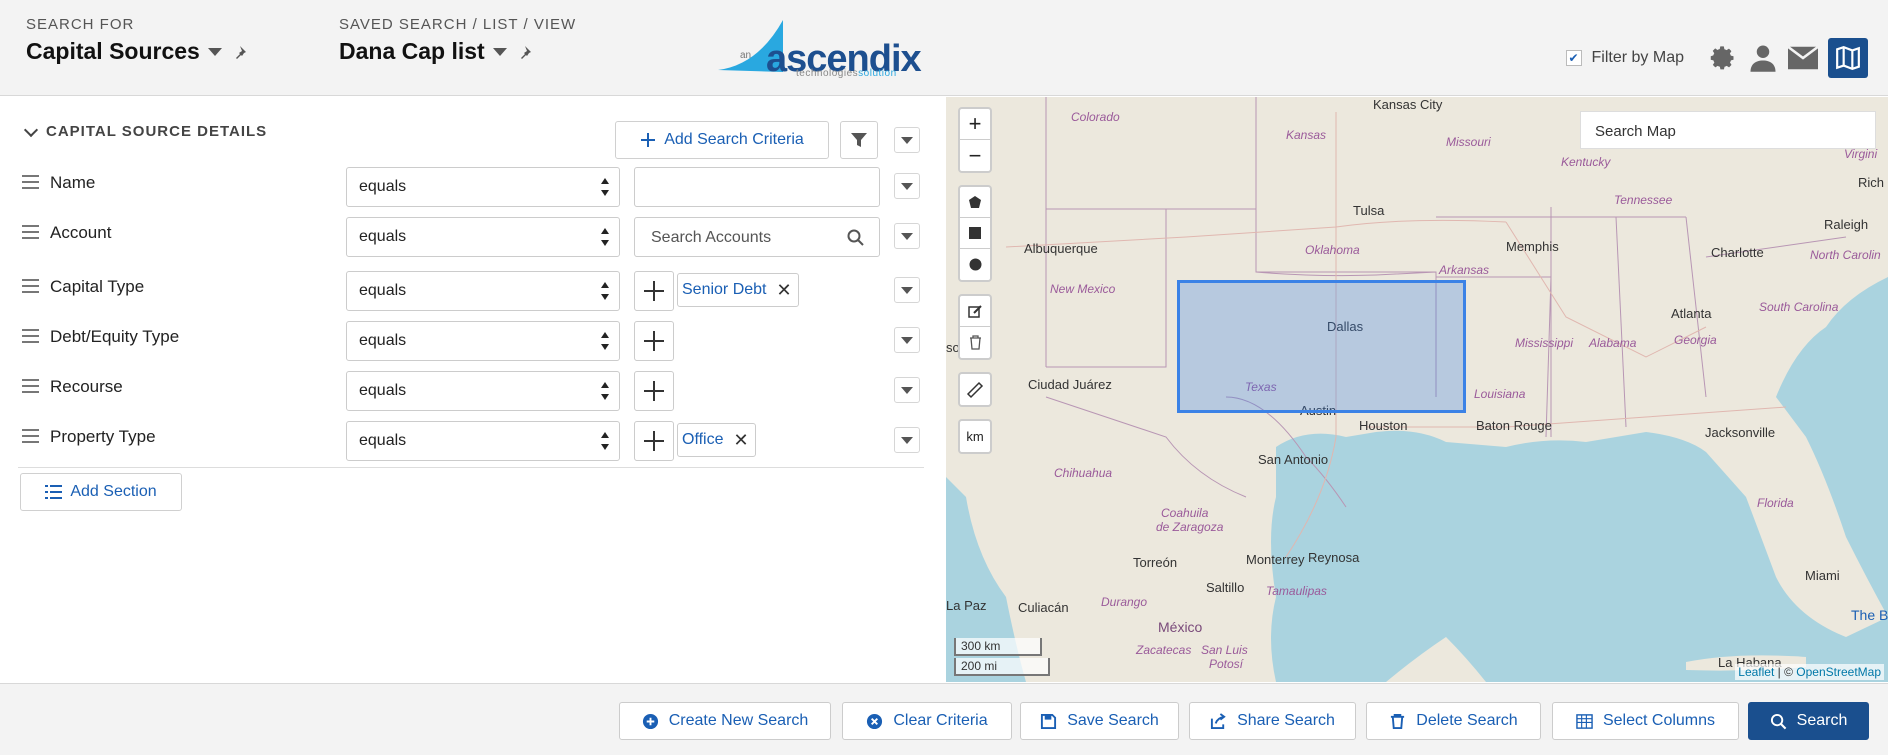  Describe the element at coordinates (1321, 346) in the screenshot. I see `map-selection-rectangle` at that location.